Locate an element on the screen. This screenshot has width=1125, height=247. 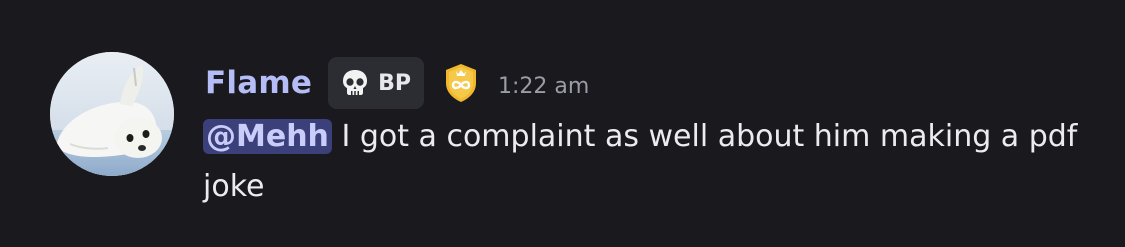
timestamp: 1:22 am is located at coordinates (543, 86).